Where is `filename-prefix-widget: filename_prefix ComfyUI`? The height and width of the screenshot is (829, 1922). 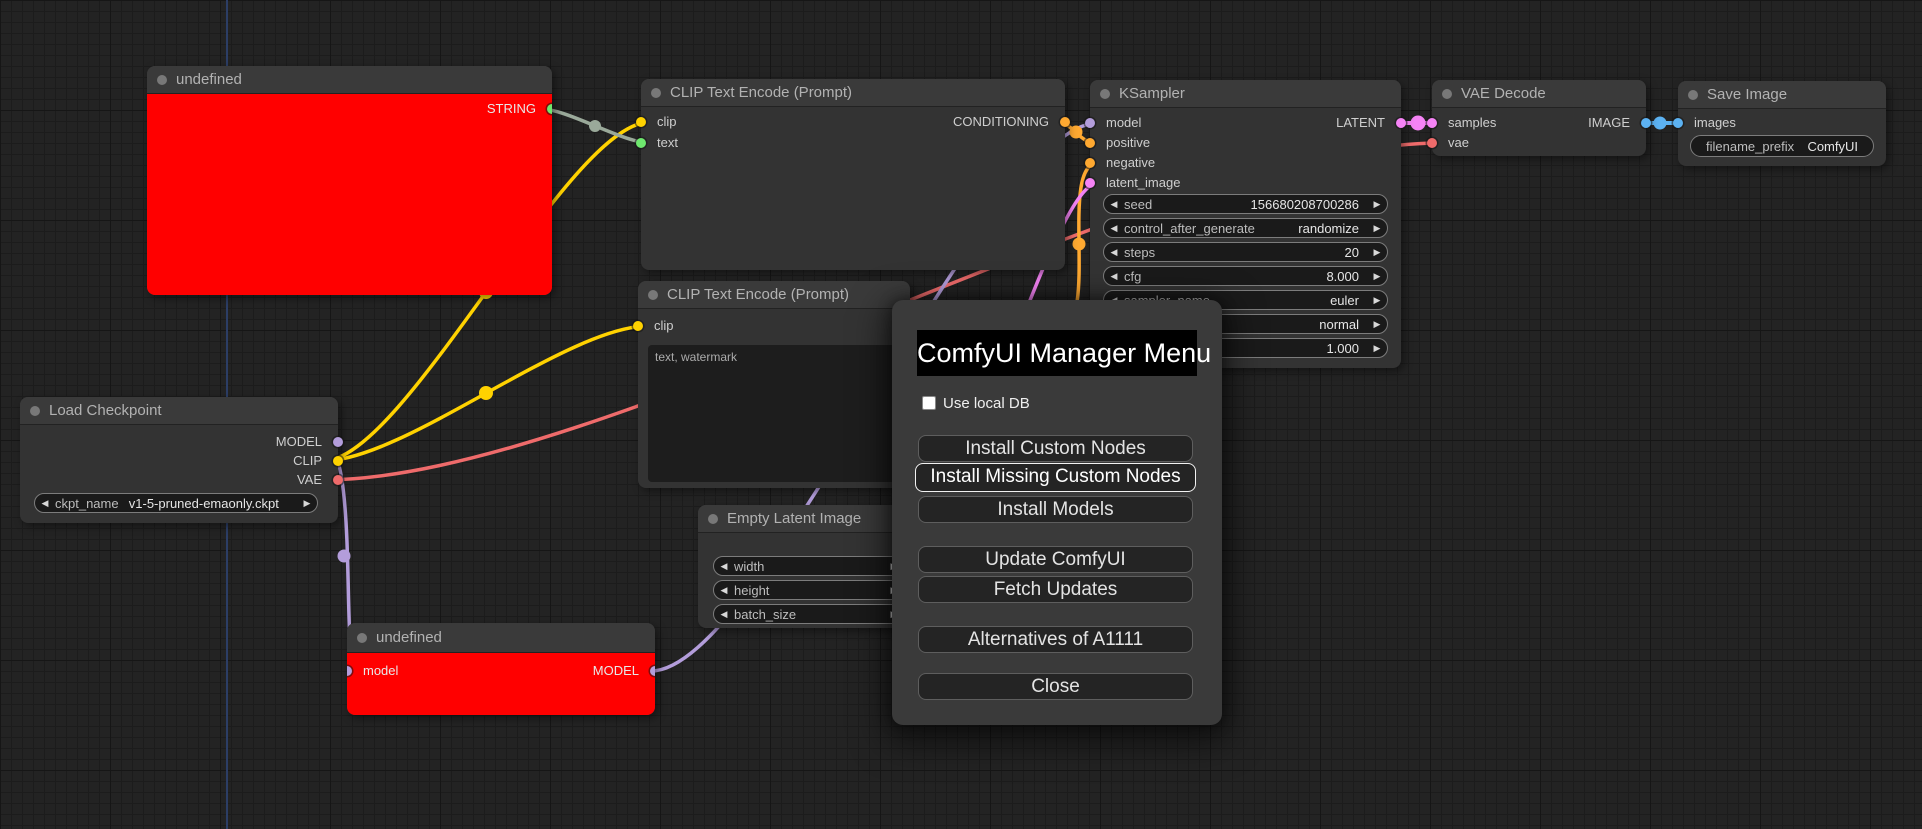 filename-prefix-widget: filename_prefix ComfyUI is located at coordinates (1782, 146).